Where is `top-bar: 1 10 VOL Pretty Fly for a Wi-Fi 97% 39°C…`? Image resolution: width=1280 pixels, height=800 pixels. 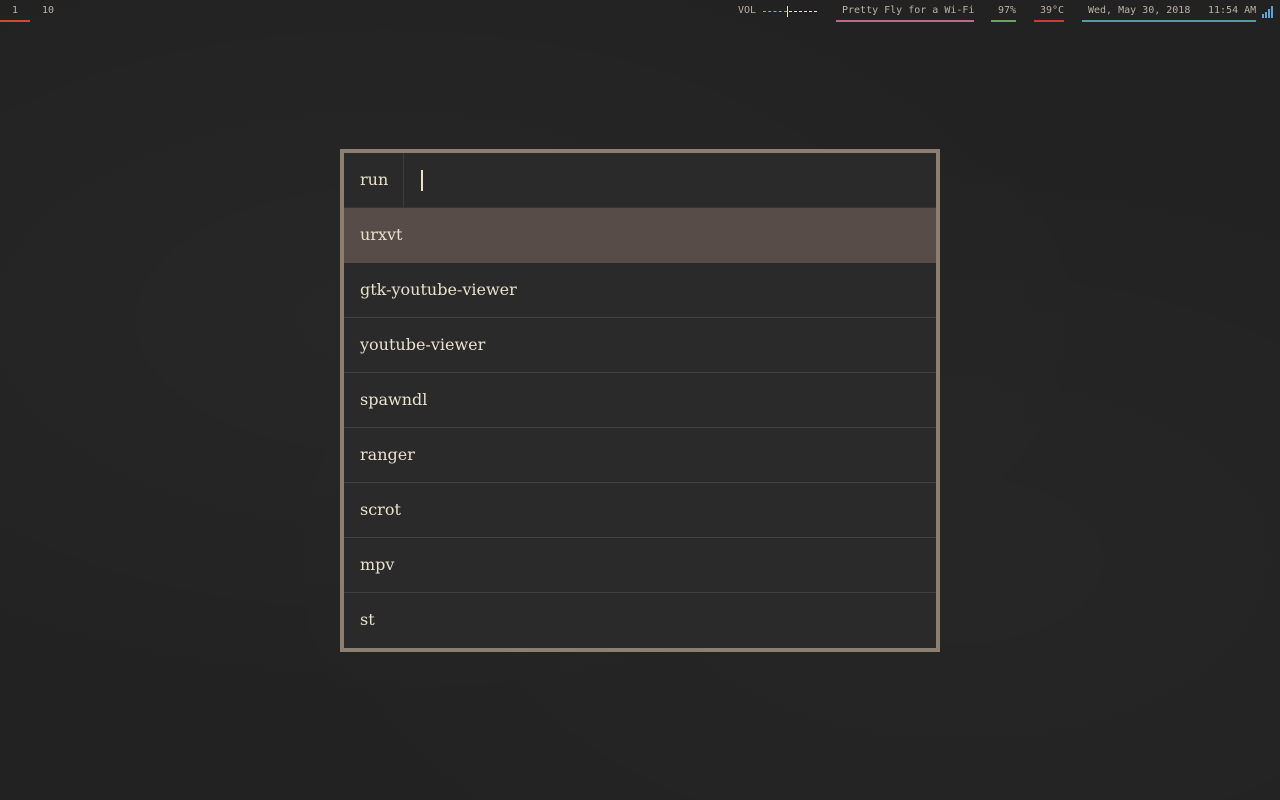 top-bar: 1 10 VOL Pretty Fly for a Wi-Fi 97% 39°C… is located at coordinates (640, 12).